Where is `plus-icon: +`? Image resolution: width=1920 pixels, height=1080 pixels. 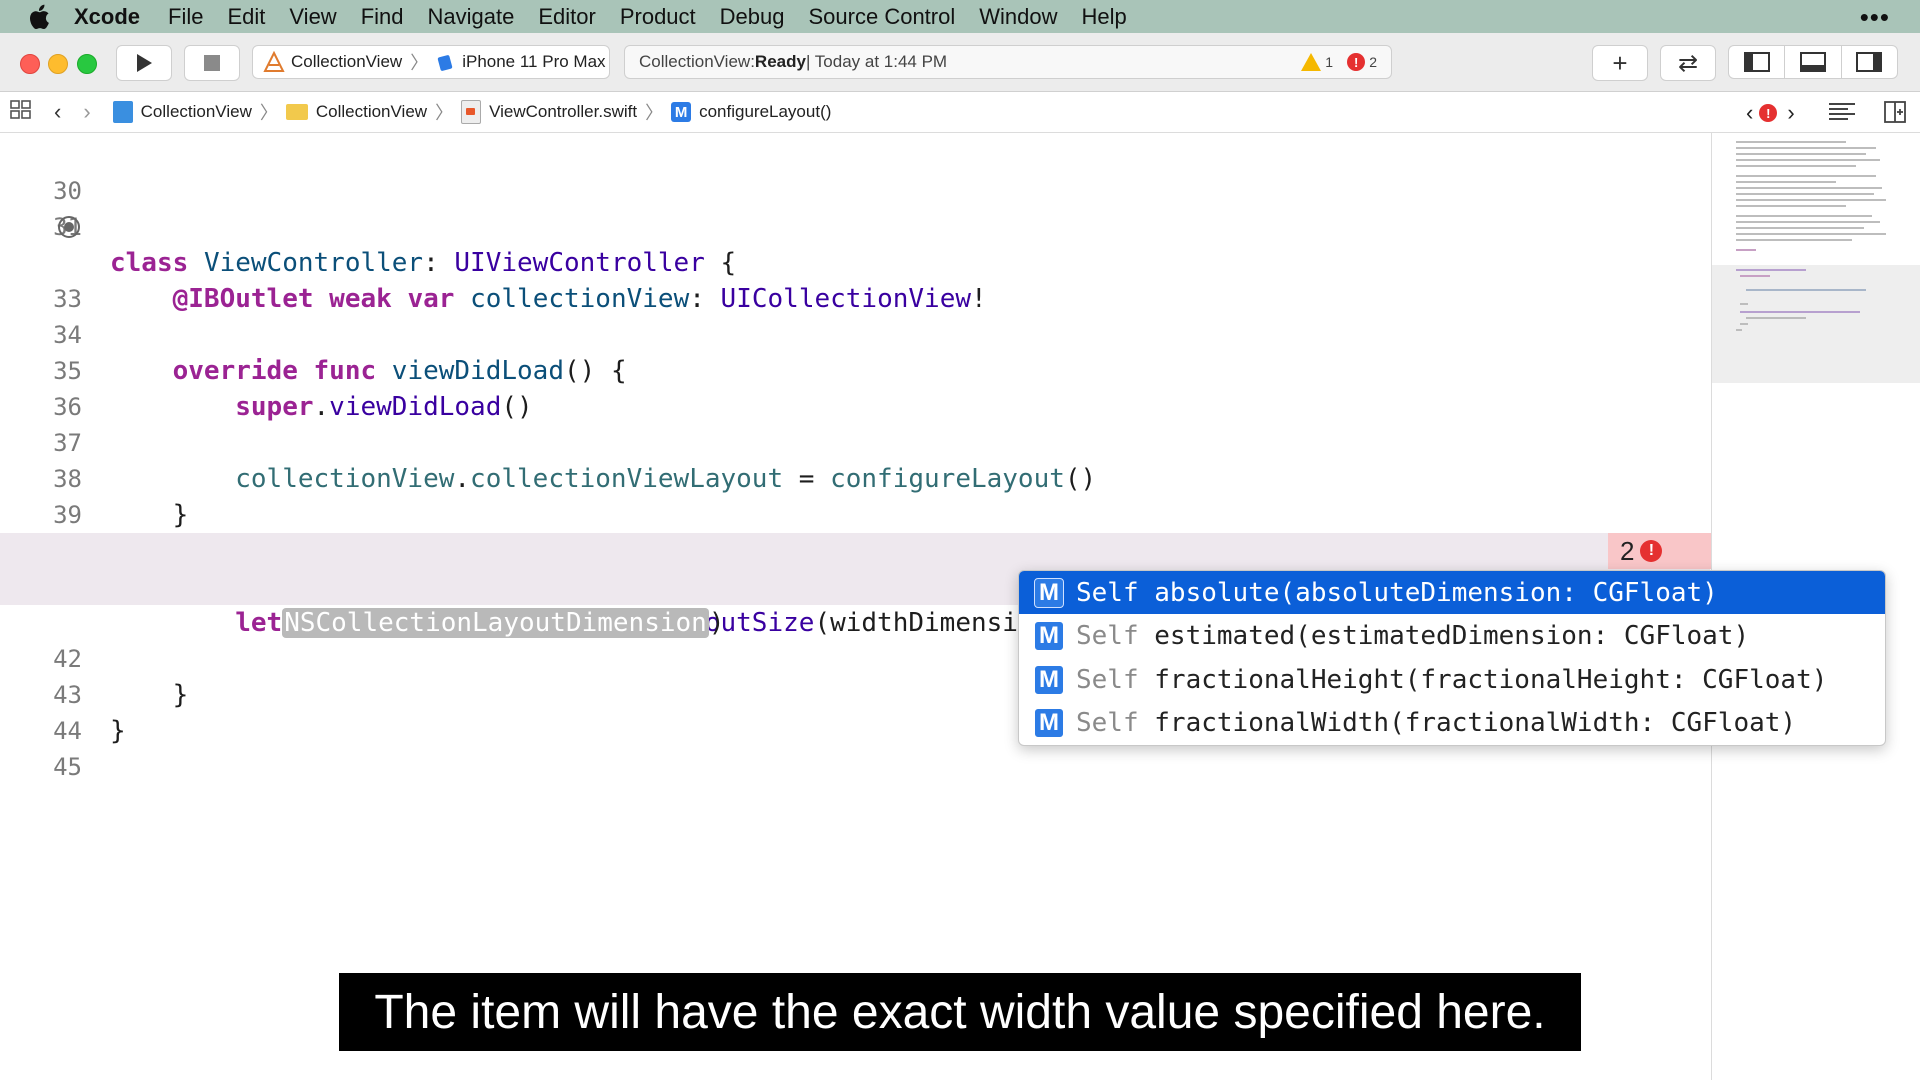
plus-icon: + is located at coordinates (1620, 62).